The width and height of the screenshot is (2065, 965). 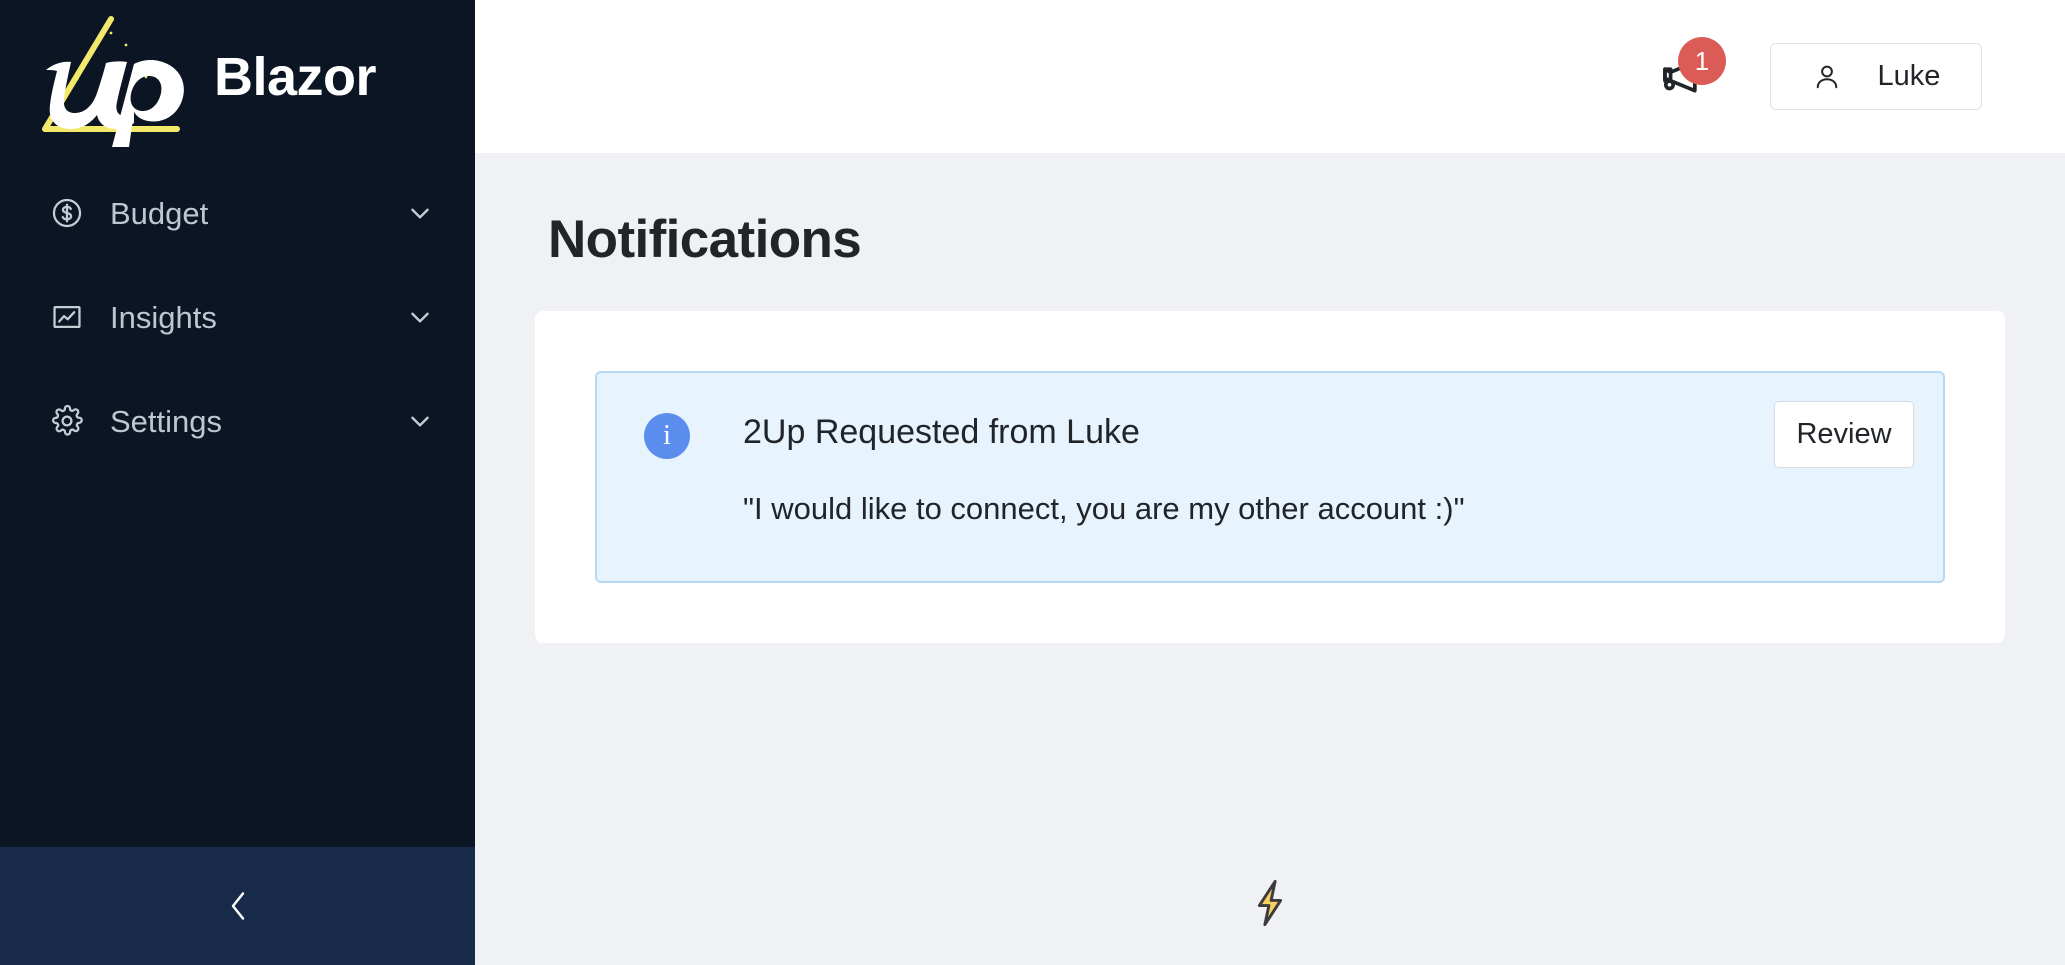 What do you see at coordinates (159, 213) in the screenshot?
I see `sidebar-item-label: Budget` at bounding box center [159, 213].